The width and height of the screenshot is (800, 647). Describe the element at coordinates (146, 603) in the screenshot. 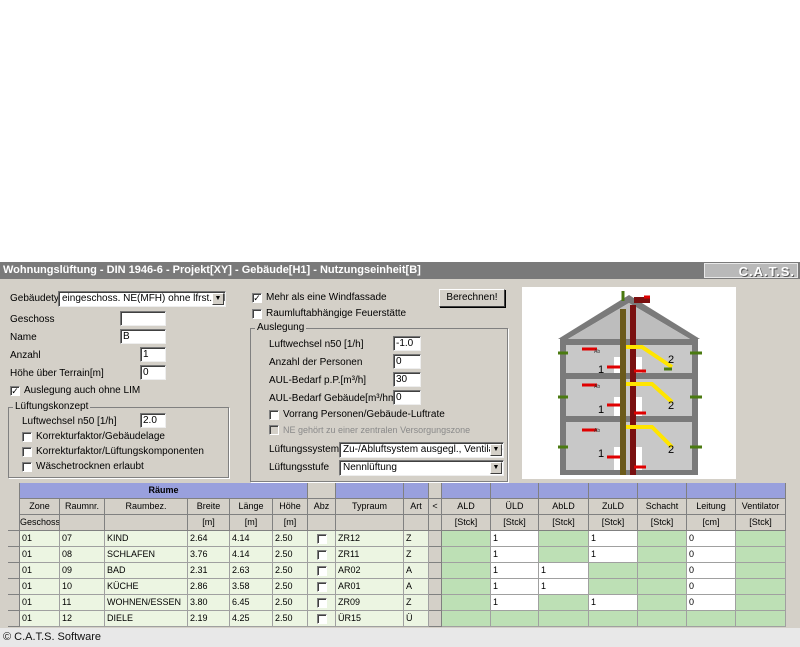

I see `table-cell-raumbez: WOHNEN/ESSEN` at that location.